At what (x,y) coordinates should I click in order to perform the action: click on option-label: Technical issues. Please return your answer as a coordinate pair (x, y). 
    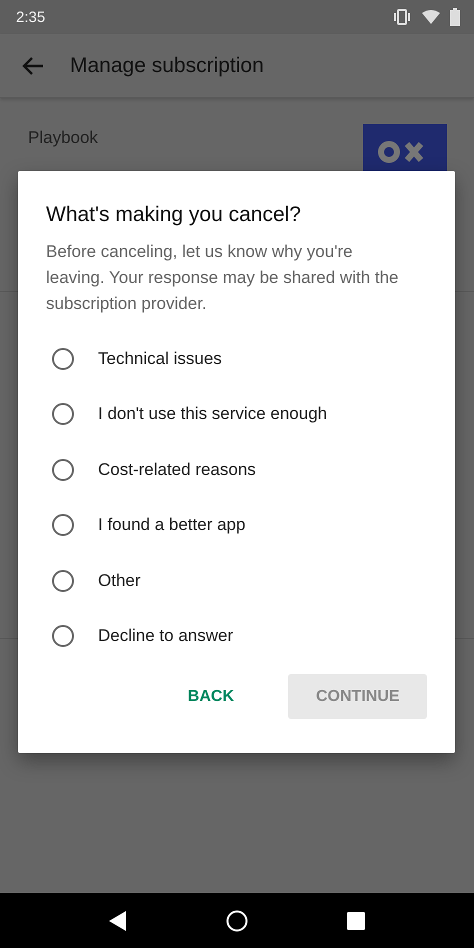
    Looking at the image, I should click on (160, 358).